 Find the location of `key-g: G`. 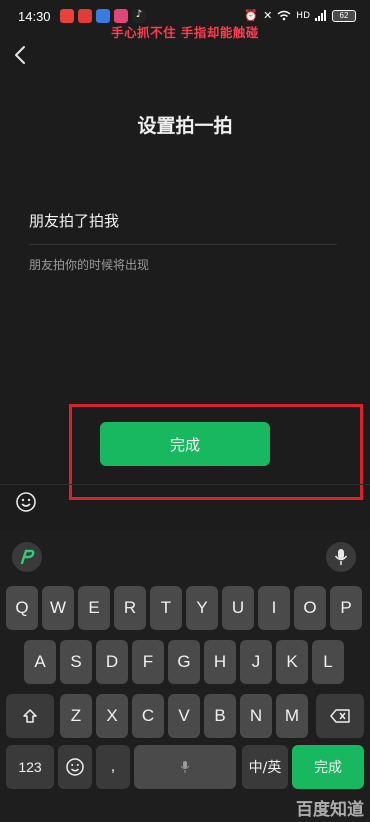

key-g: G is located at coordinates (184, 662).